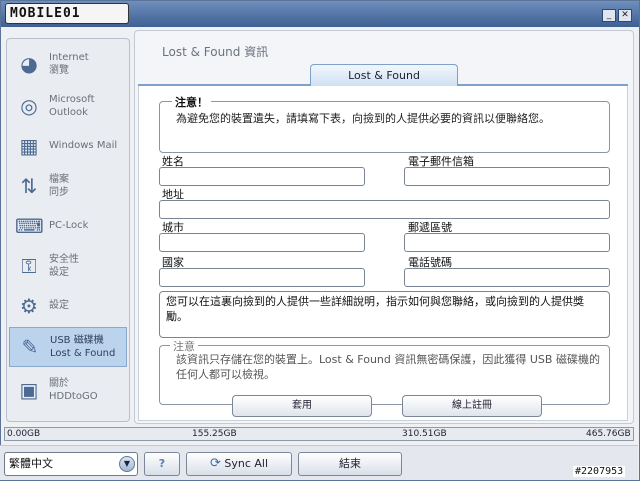  I want to click on sidebar-item-pc-lock: ⌨ PC-Lock, so click(68, 226).